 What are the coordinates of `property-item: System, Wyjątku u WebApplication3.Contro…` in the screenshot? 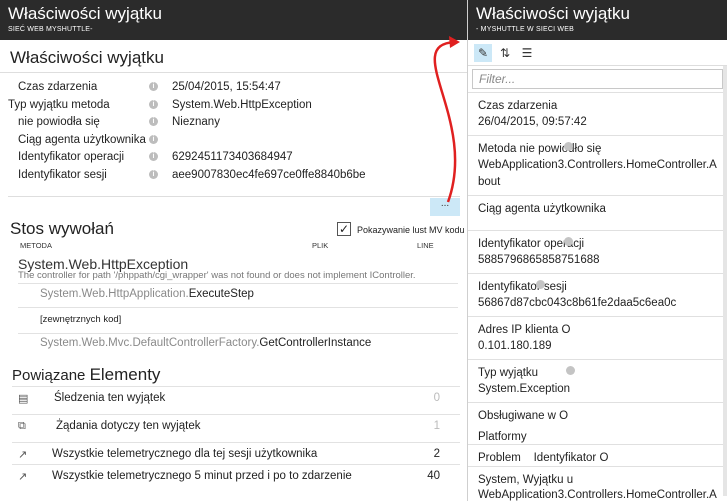 It's located at (597, 483).